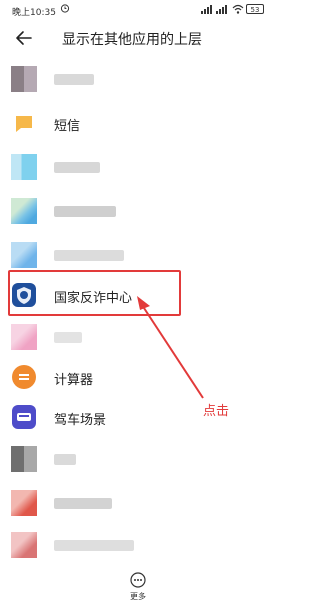 The width and height of the screenshot is (320, 608). Describe the element at coordinates (67, 126) in the screenshot. I see `app-label: 短信` at that location.